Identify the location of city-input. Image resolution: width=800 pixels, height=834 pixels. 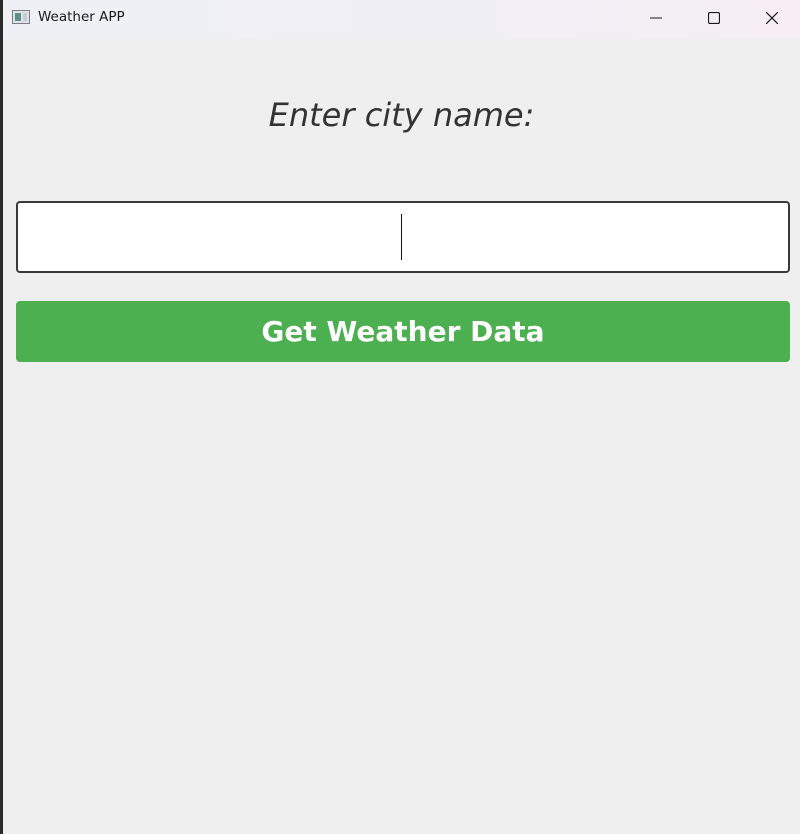
(403, 237).